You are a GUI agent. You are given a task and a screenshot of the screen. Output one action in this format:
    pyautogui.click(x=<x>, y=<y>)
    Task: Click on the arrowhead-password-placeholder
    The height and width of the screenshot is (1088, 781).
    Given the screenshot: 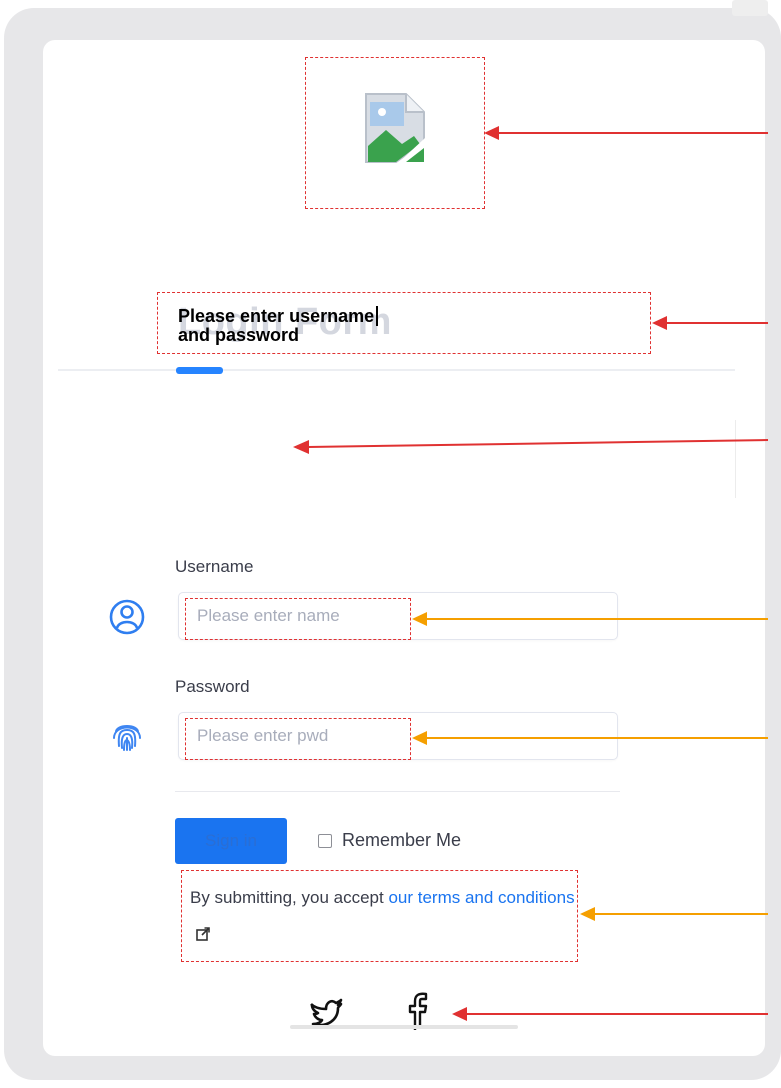 What is the action you would take?
    pyautogui.click(x=419, y=738)
    